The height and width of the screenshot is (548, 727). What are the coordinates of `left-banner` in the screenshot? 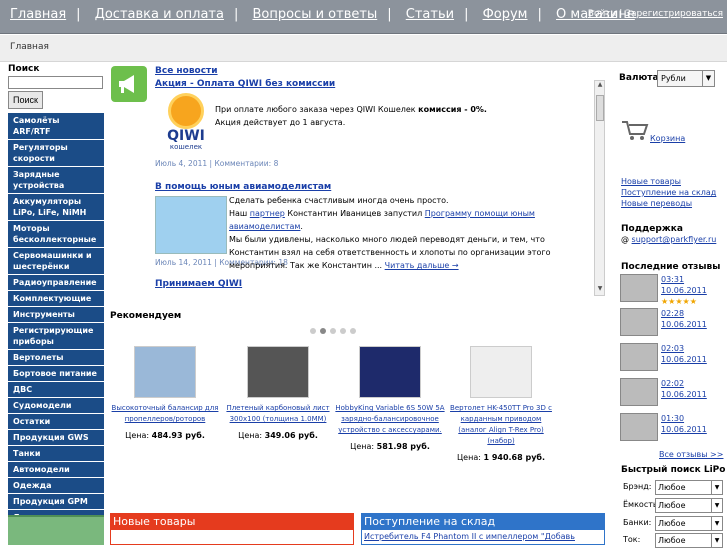 It's located at (56, 530).